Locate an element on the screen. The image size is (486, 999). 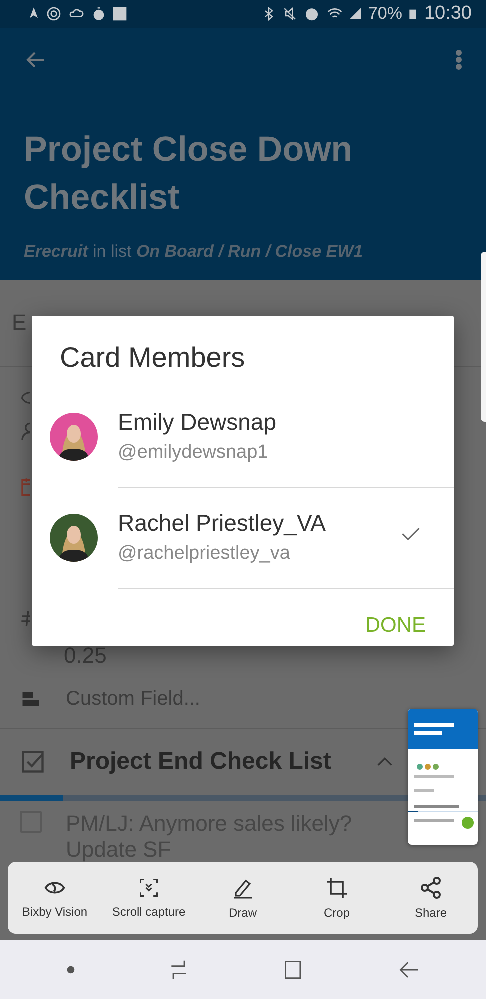
member-row: Emily Dewsnap @emilydewsnap1 is located at coordinates (243, 436).